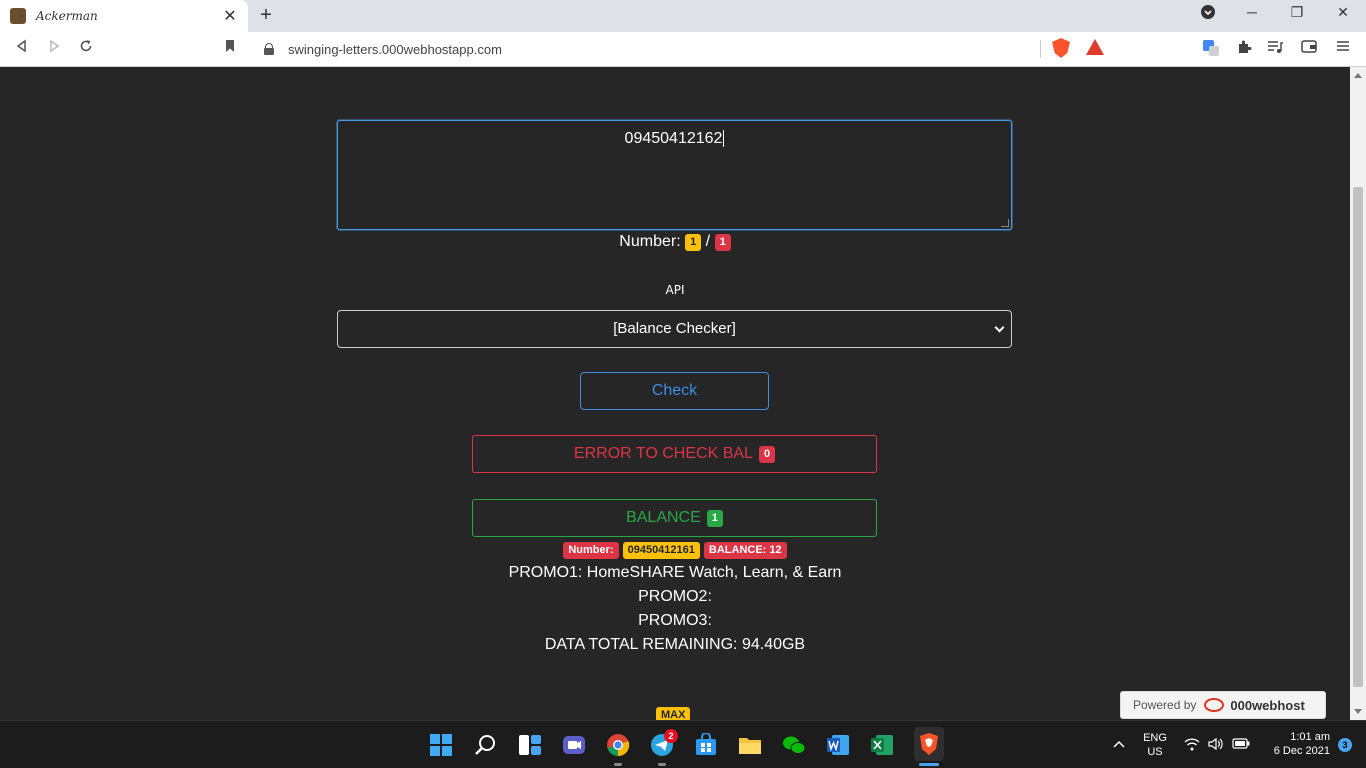  Describe the element at coordinates (929, 744) in the screenshot. I see `brave-browser-icon` at that location.